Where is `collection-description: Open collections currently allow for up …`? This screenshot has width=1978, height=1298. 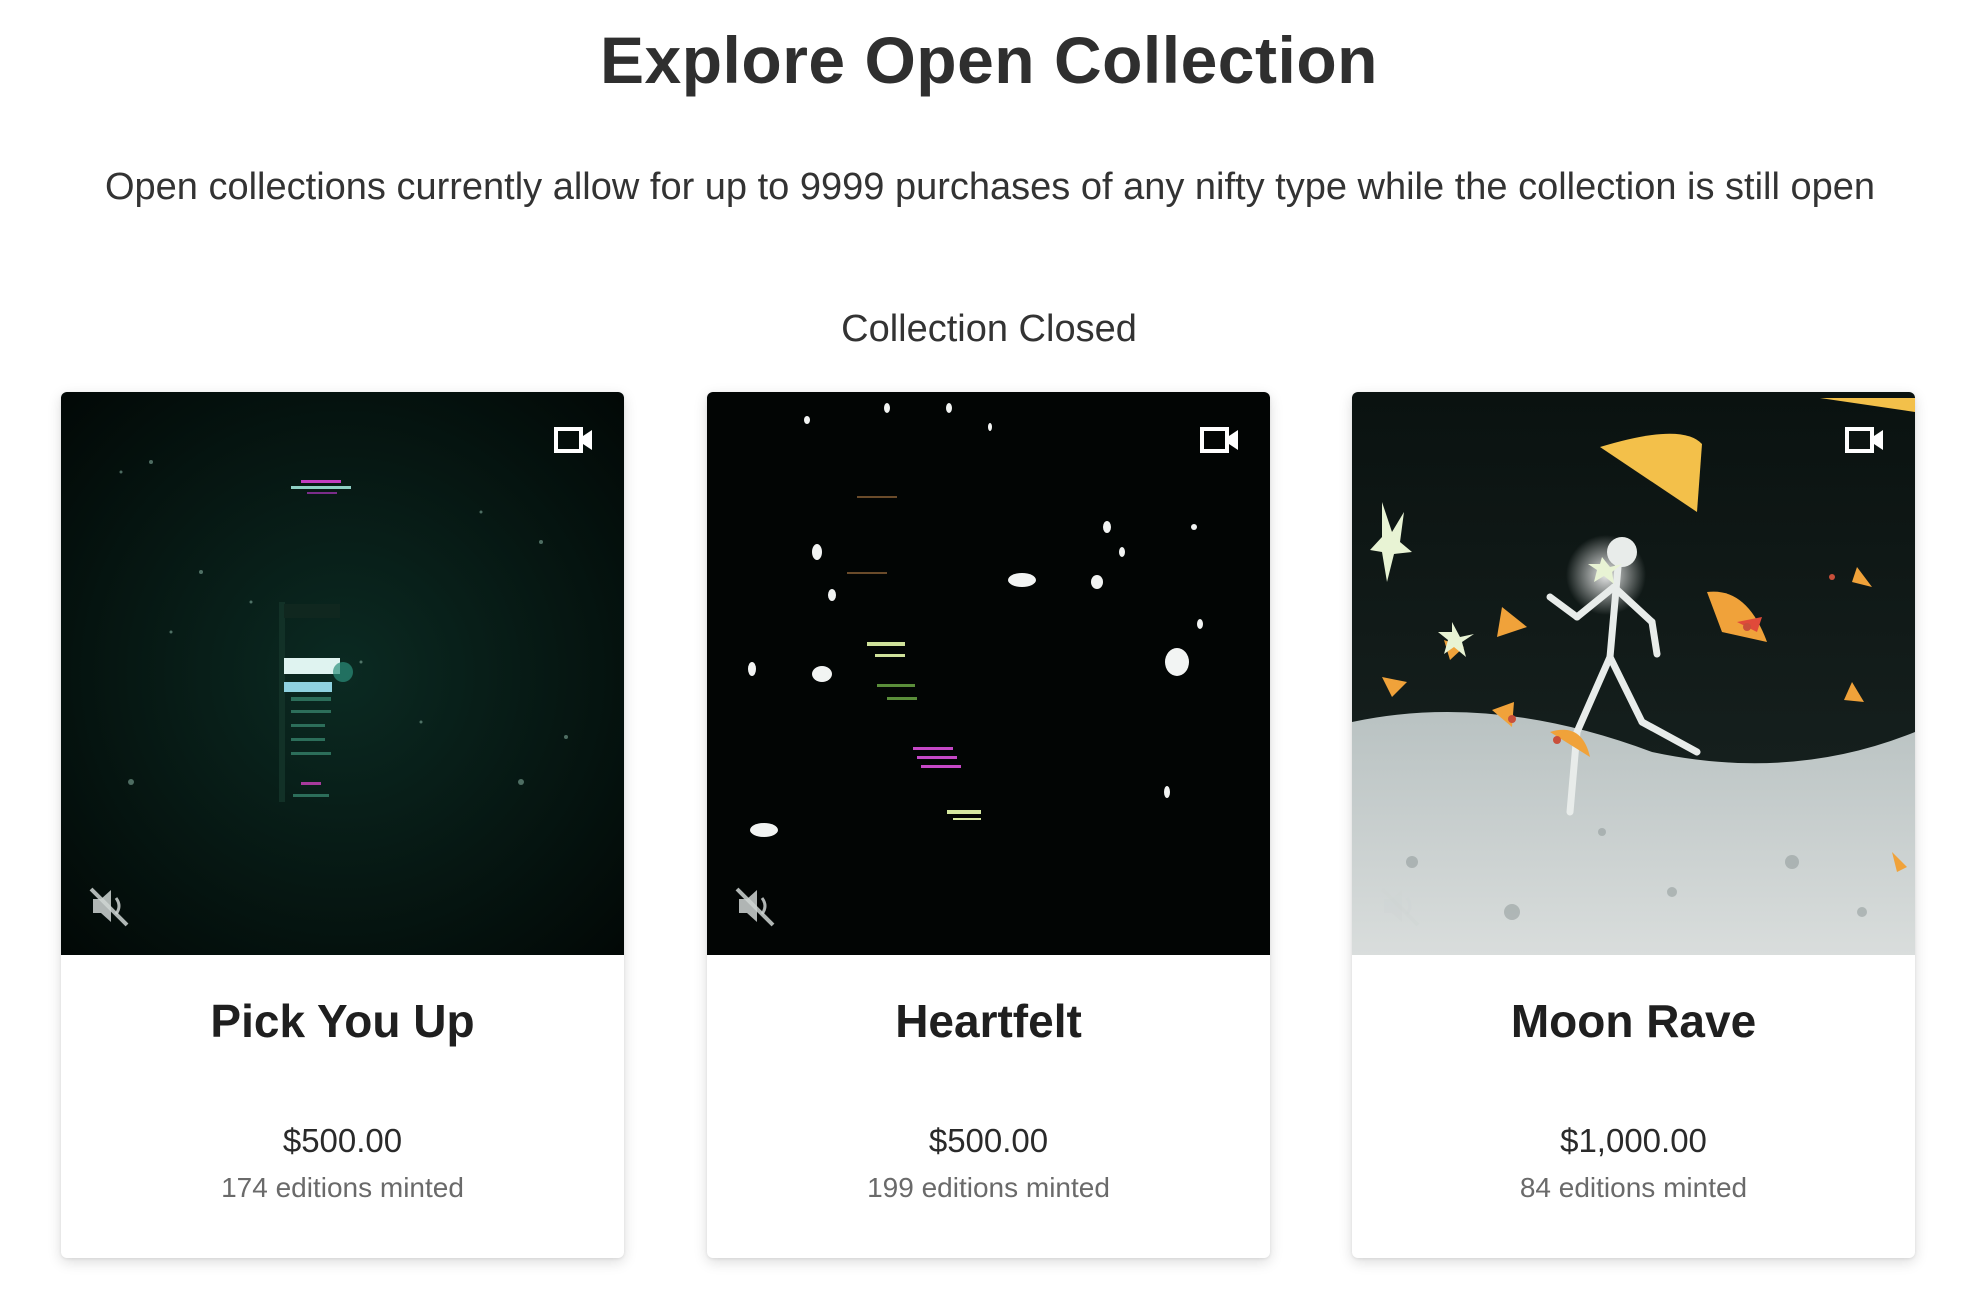
collection-description: Open collections currently allow for up … is located at coordinates (990, 187).